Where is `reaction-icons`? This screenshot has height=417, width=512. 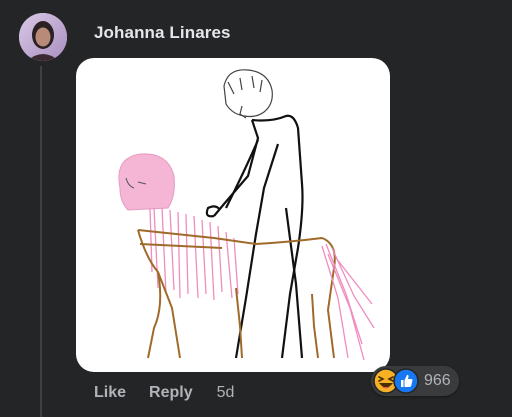
reaction-icons is located at coordinates (396, 381).